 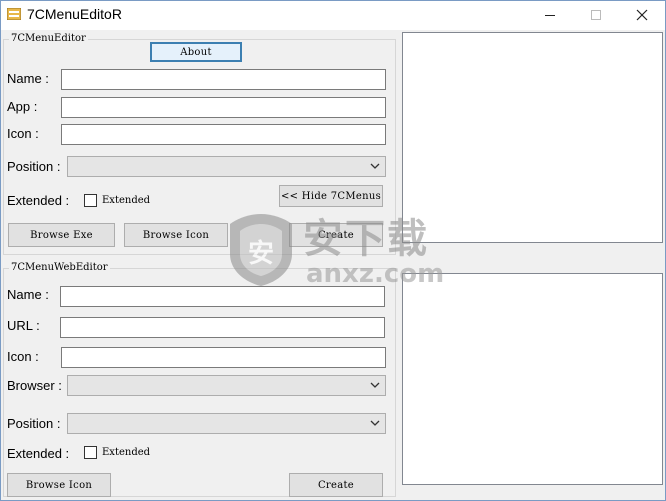 I want to click on minimize-icon, so click(x=550, y=15).